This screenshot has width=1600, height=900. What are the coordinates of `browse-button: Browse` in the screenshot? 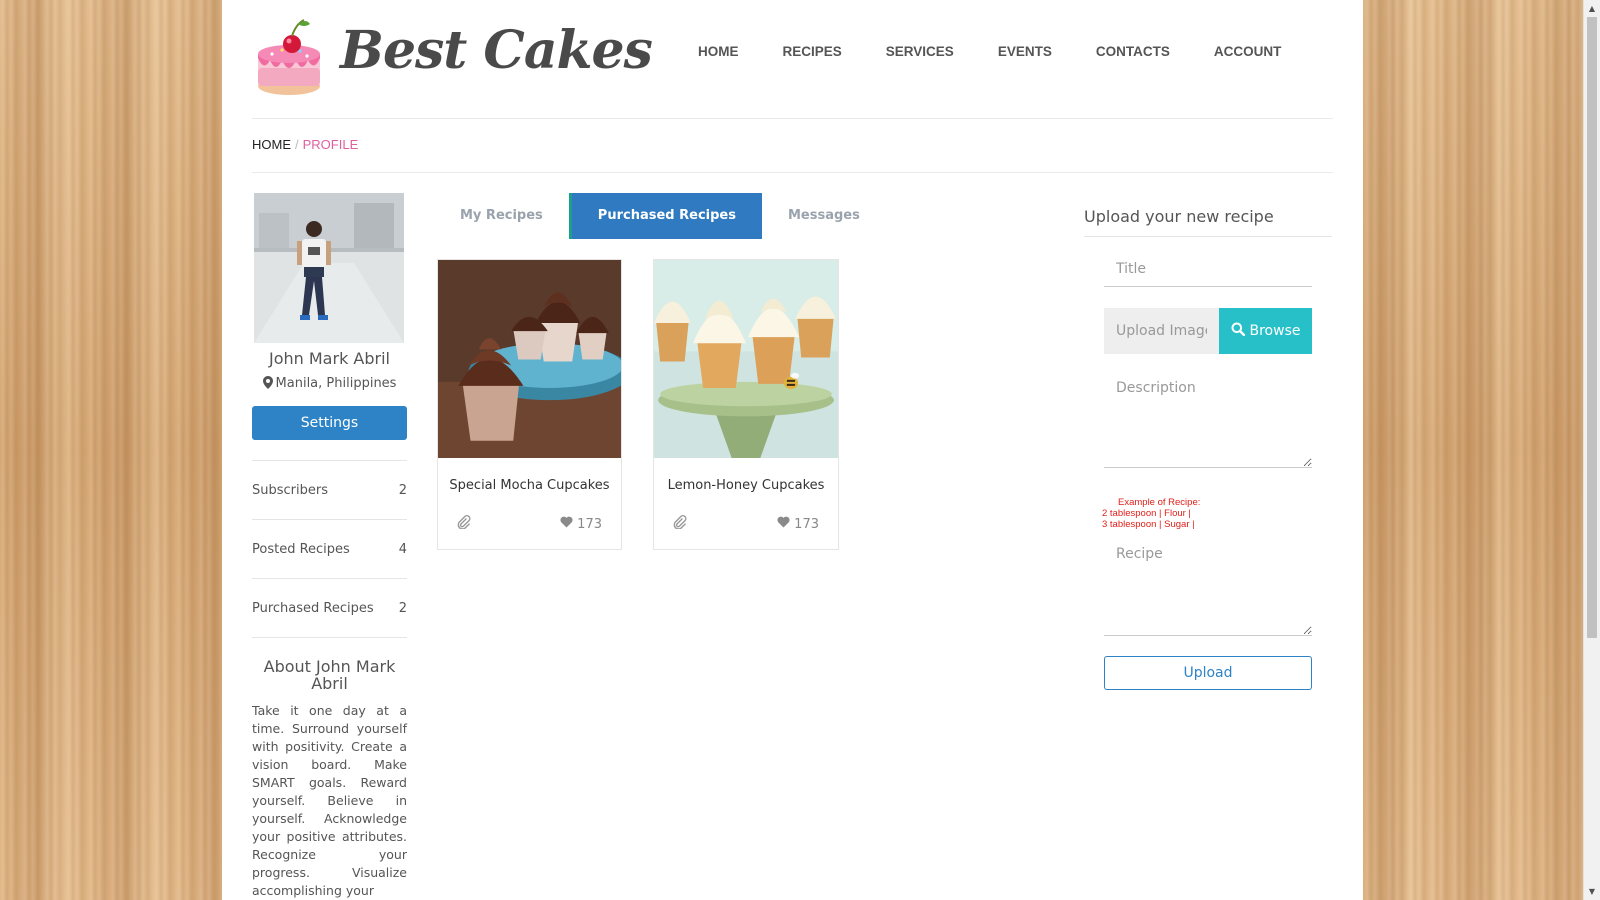 It's located at (1265, 331).